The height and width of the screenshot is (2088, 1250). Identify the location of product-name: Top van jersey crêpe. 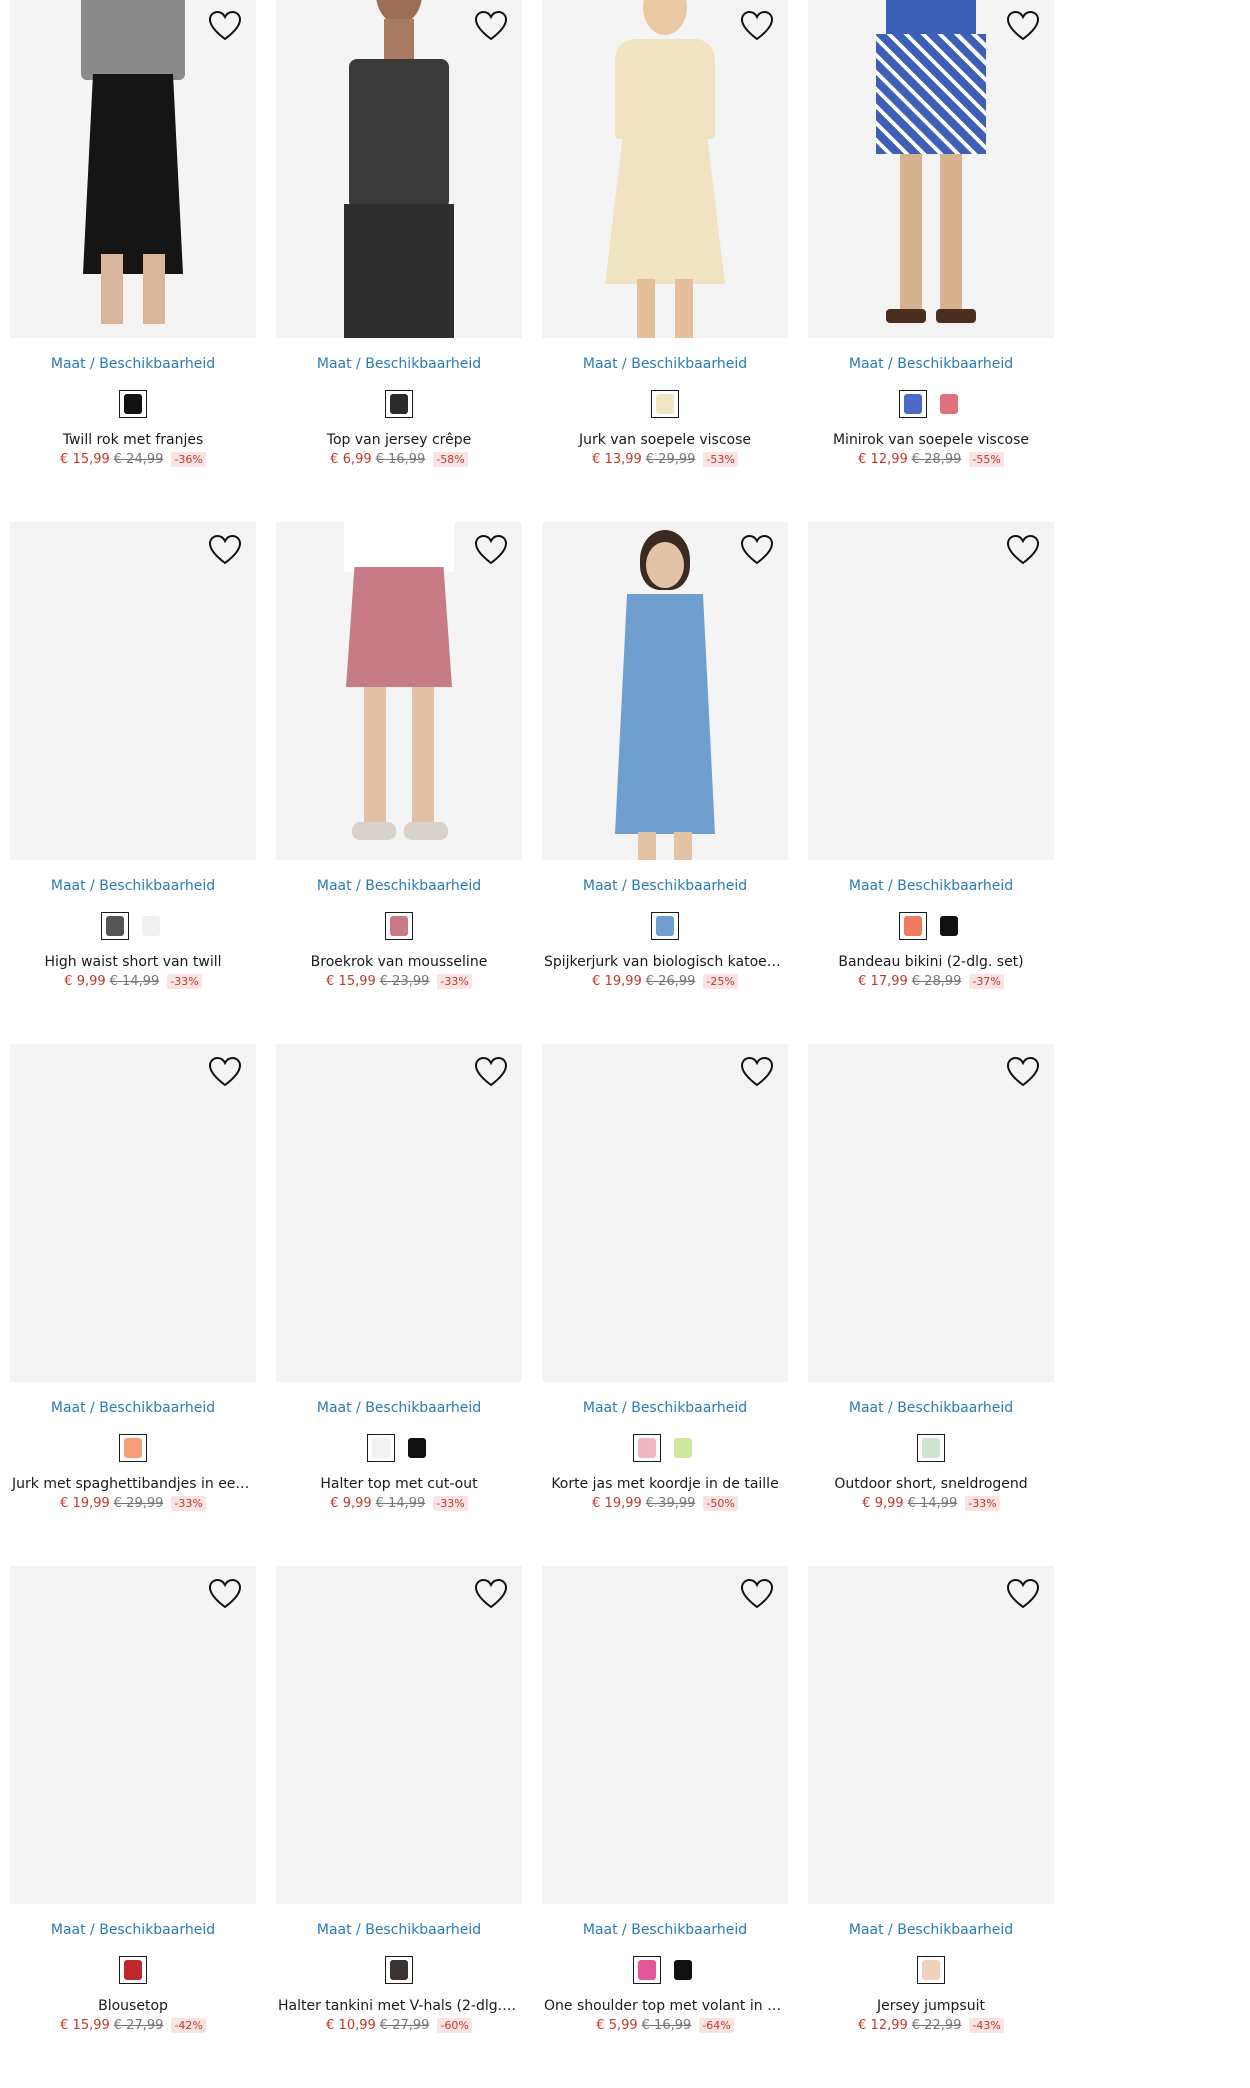
(399, 440).